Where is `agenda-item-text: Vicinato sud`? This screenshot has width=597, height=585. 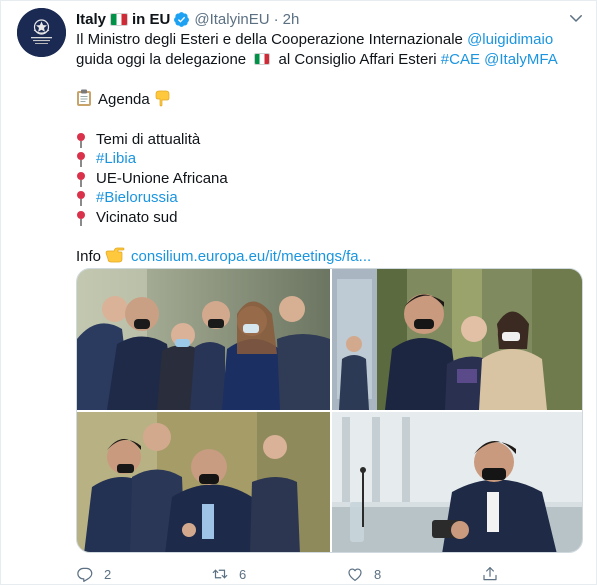 agenda-item-text: Vicinato sud is located at coordinates (137, 217).